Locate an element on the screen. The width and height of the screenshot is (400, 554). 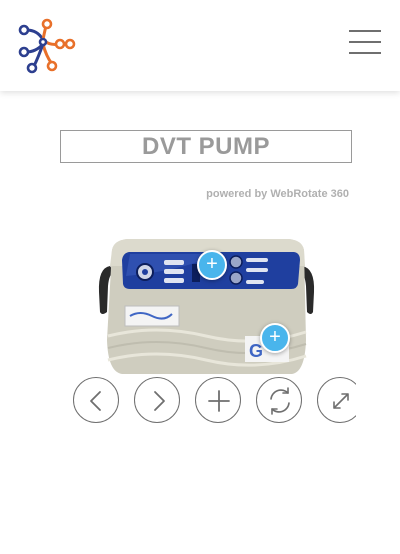
rotate-icon is located at coordinates (280, 401).